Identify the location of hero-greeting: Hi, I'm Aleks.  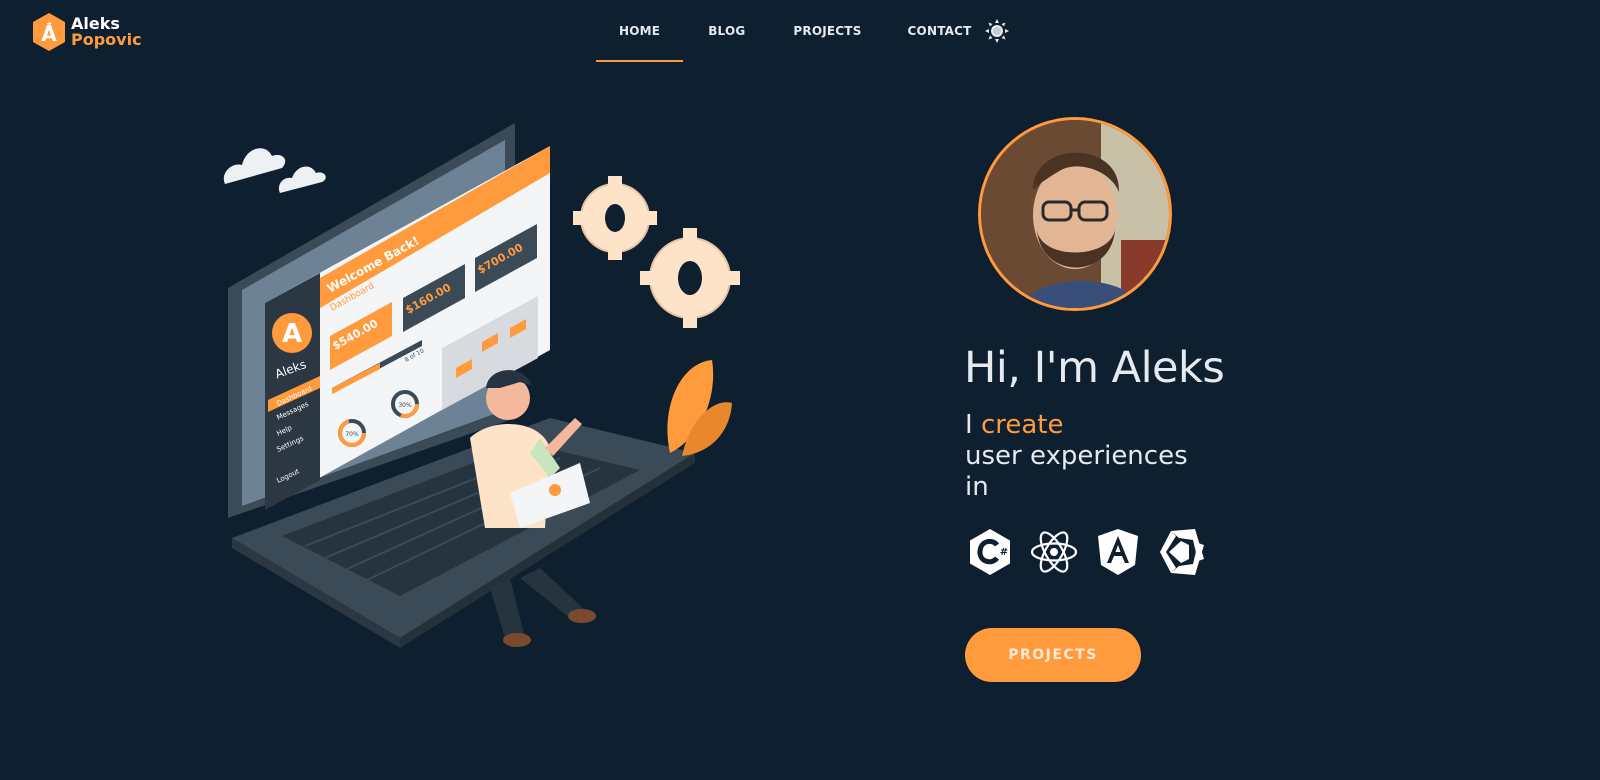
(1094, 368).